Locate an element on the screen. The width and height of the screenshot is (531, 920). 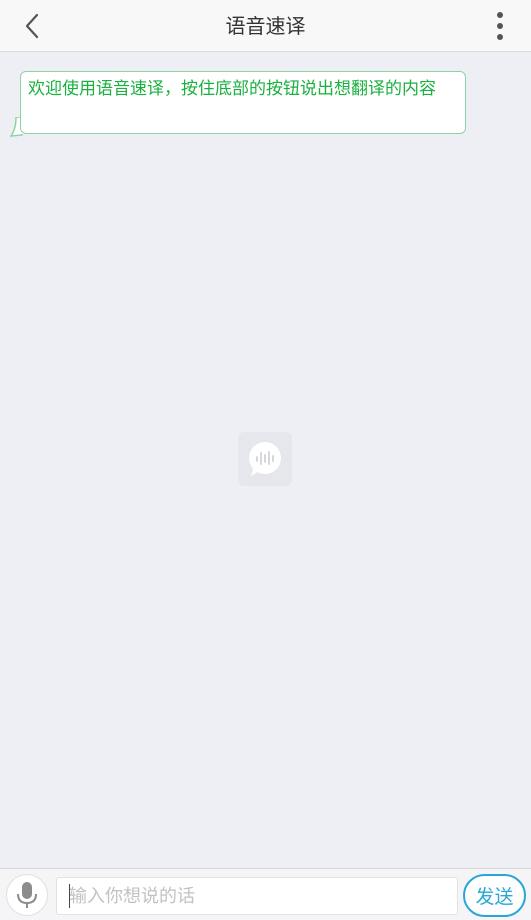
page-title: 语音速译 is located at coordinates (265, 26).